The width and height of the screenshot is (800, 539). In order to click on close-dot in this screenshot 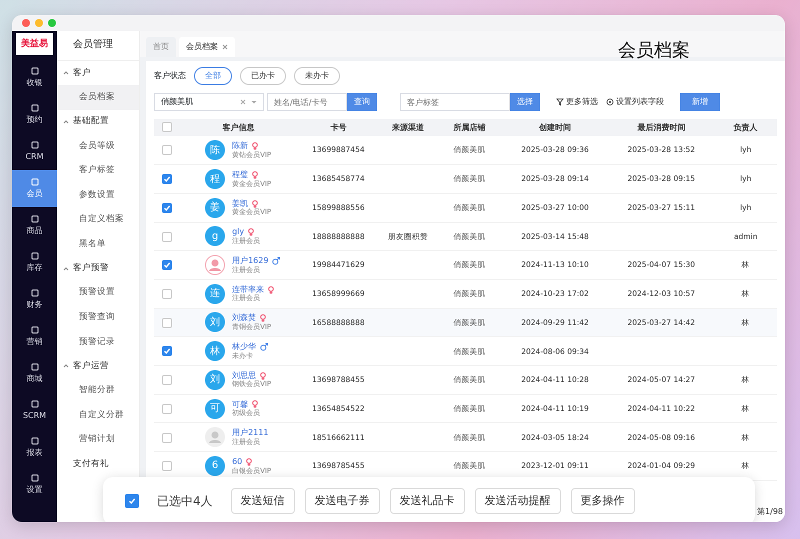, I will do `click(26, 23)`.